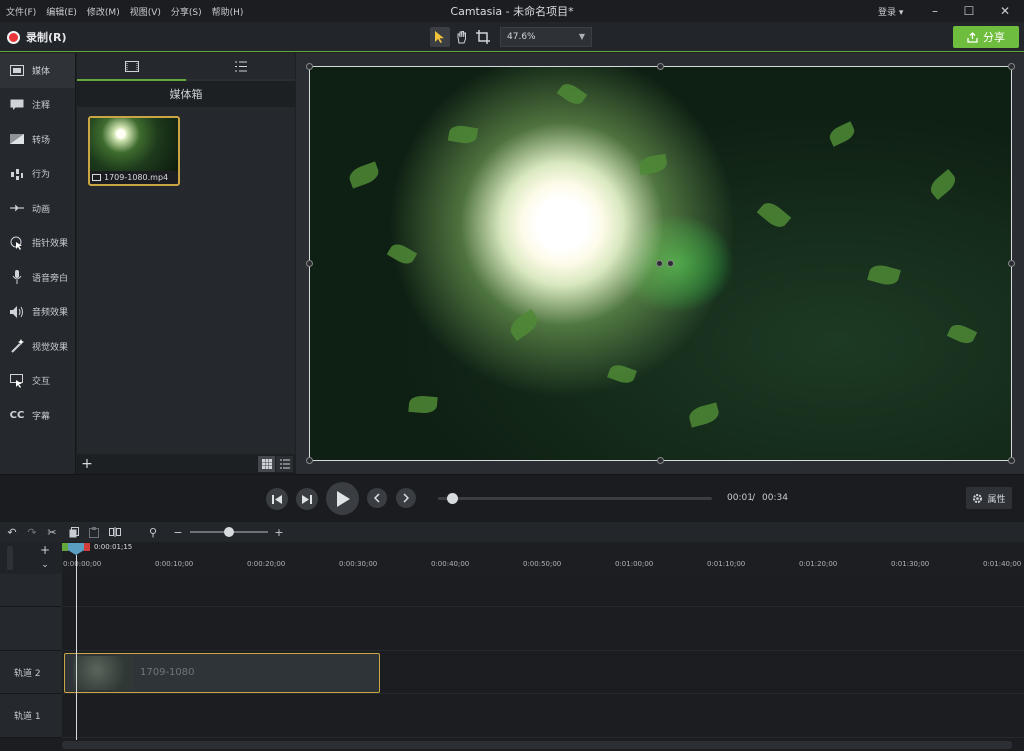 This screenshot has width=1024, height=751. Describe the element at coordinates (37, 346) in the screenshot. I see `sidebar-item-visual-effects: 视觉效果` at that location.